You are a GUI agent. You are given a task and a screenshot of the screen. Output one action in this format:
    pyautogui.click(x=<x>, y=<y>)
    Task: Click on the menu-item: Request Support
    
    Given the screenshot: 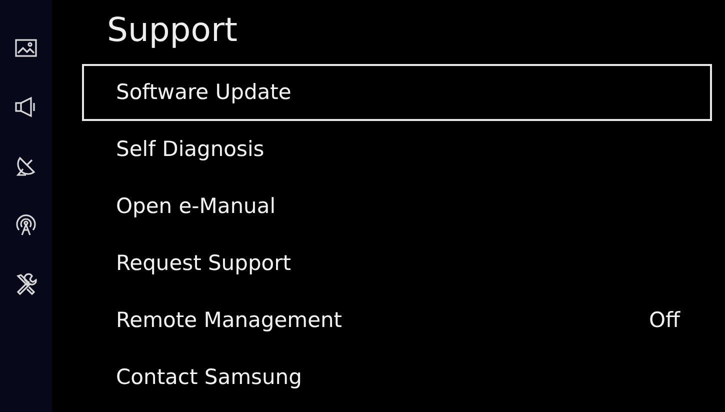 What is the action you would take?
    pyautogui.click(x=397, y=263)
    